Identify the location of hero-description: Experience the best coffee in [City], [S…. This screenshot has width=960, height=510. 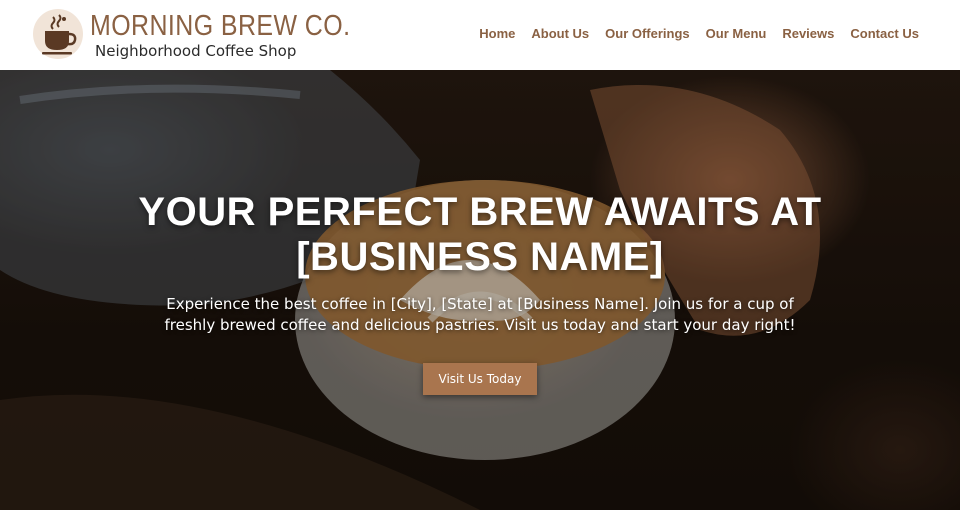
(480, 314).